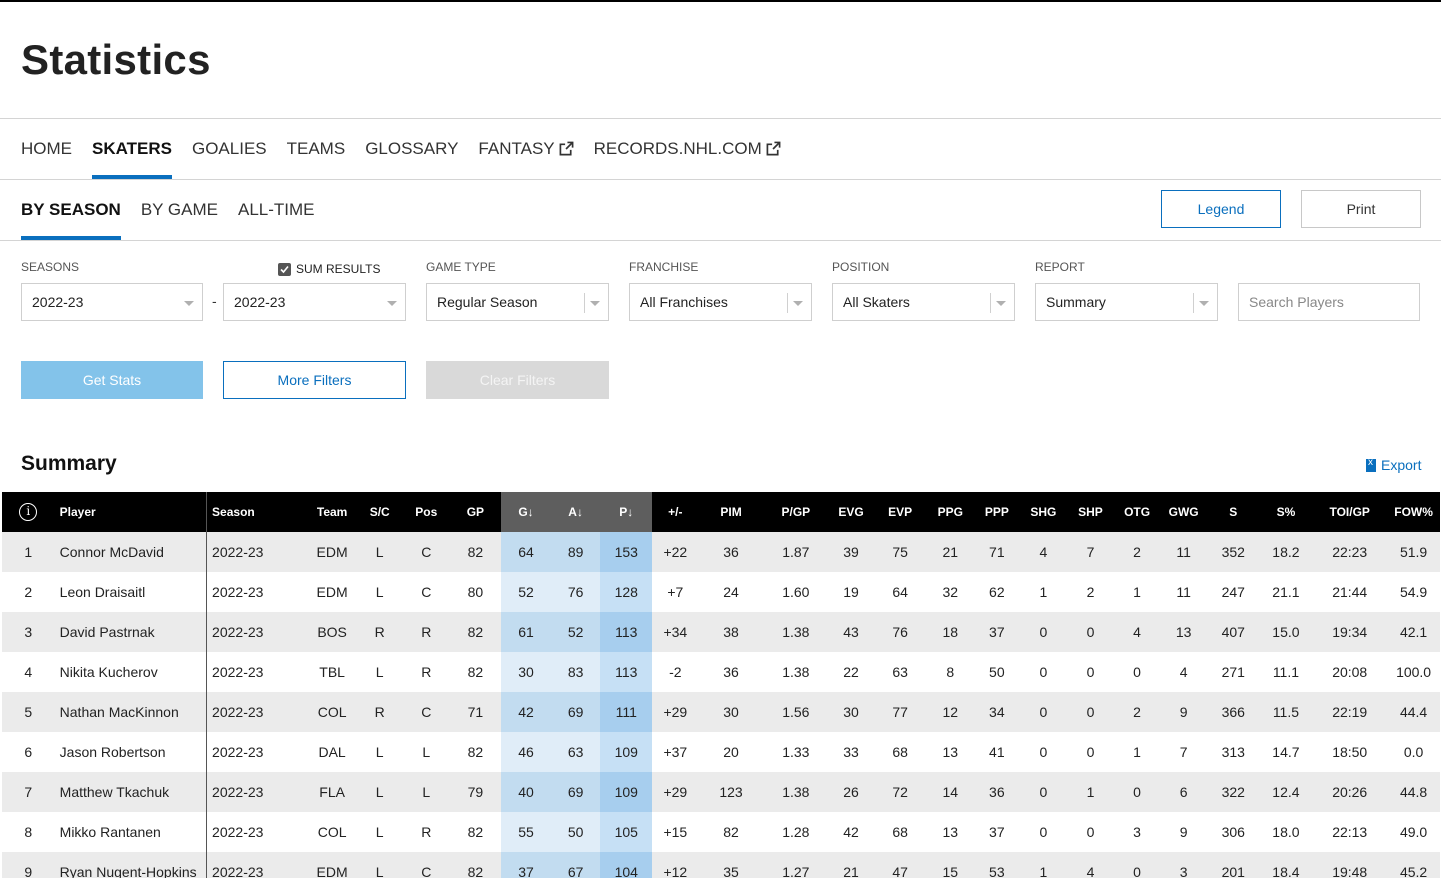  Describe the element at coordinates (1183, 752) in the screenshot. I see `table-cell: 7` at that location.